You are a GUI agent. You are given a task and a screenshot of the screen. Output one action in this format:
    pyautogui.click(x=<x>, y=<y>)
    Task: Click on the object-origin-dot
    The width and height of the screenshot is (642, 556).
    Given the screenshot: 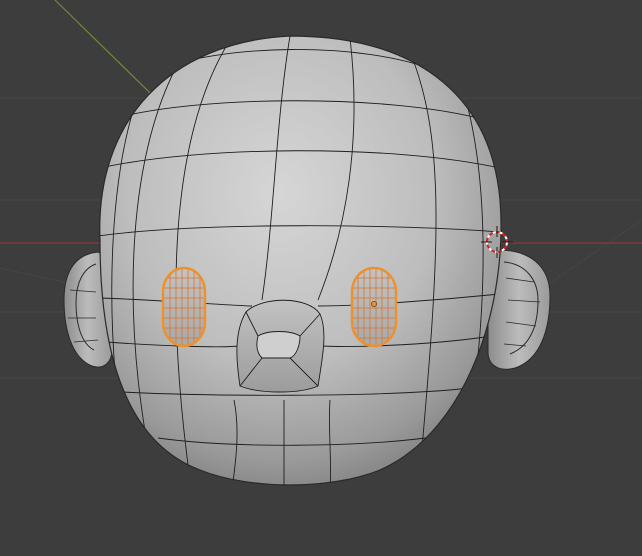 What is the action you would take?
    pyautogui.click(x=374, y=304)
    